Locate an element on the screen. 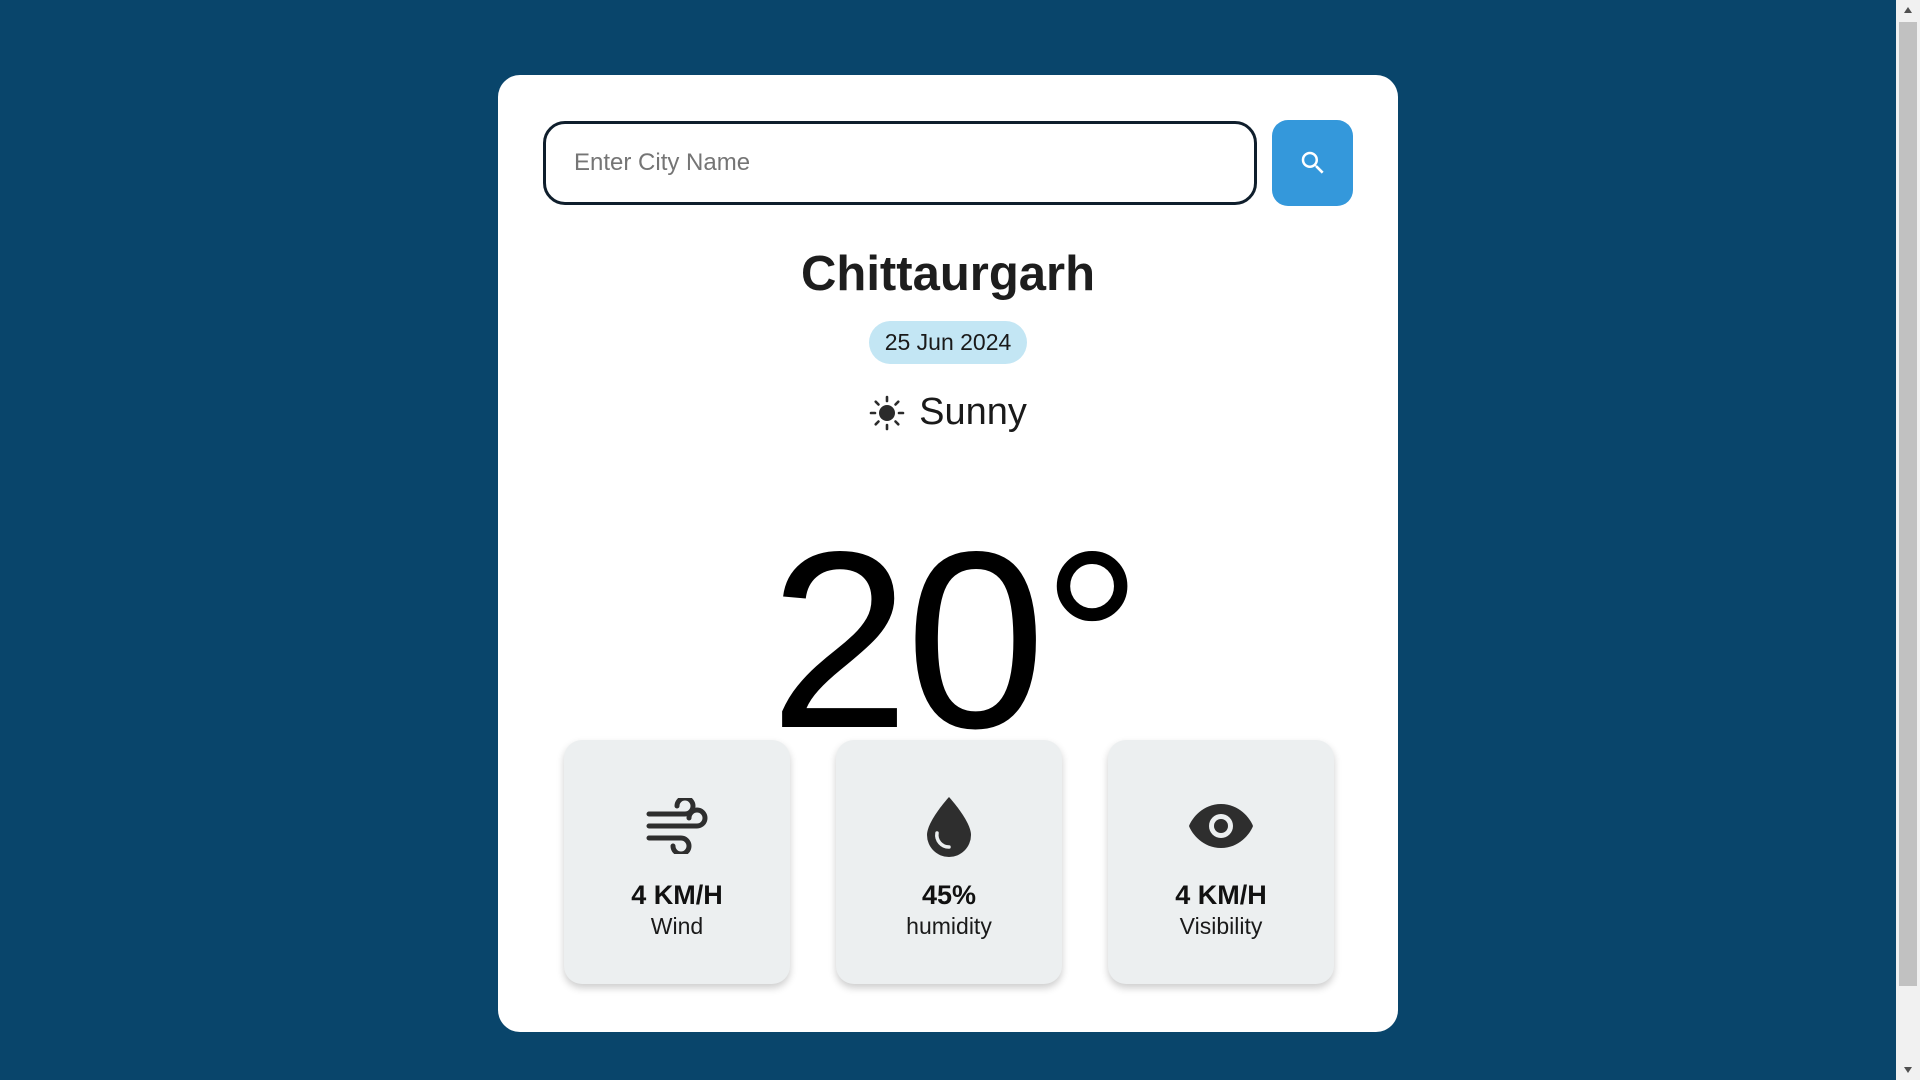 Image resolution: width=1920 pixels, height=1080 pixels. date-row: 25 Jun 2024 is located at coordinates (948, 342).